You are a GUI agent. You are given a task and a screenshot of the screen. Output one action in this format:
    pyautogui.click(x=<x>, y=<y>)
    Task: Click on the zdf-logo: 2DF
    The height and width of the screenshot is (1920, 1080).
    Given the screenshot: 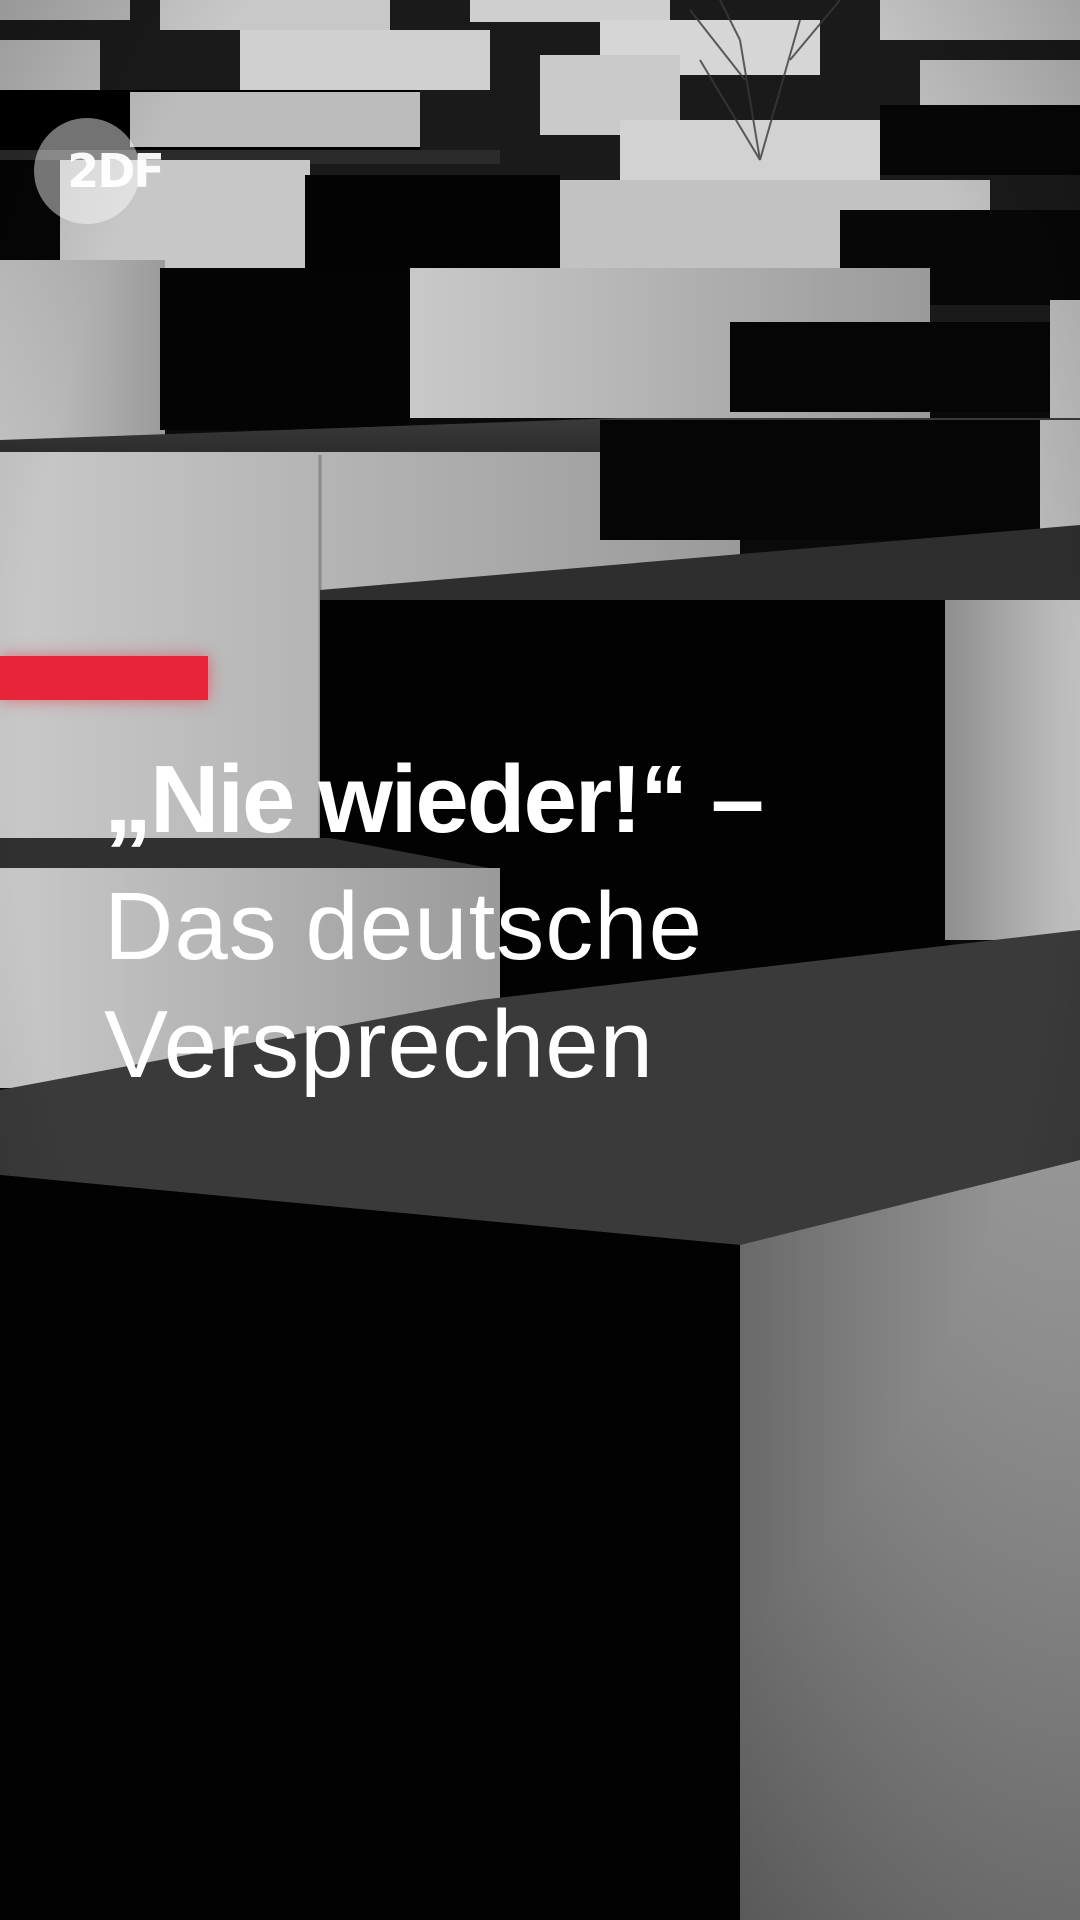 What is the action you would take?
    pyautogui.click(x=99, y=171)
    